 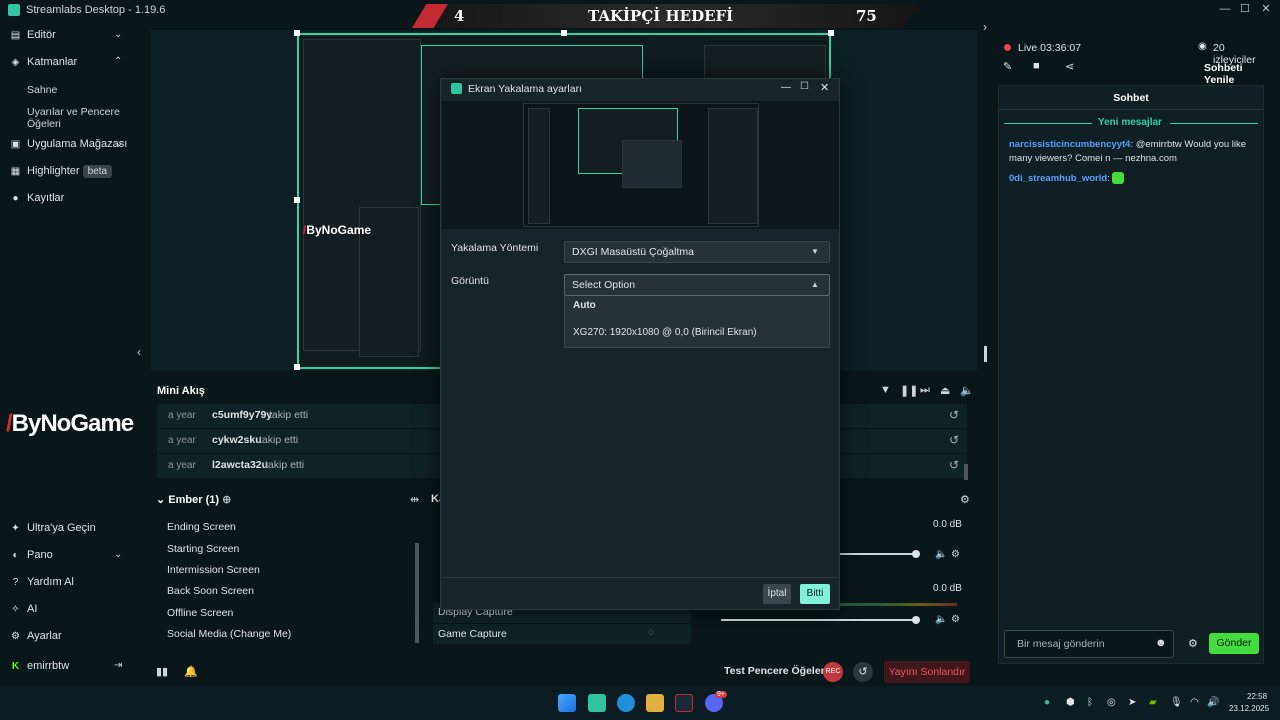 What do you see at coordinates (1070, 702) in the screenshot?
I see `tray-icon: ⬢` at bounding box center [1070, 702].